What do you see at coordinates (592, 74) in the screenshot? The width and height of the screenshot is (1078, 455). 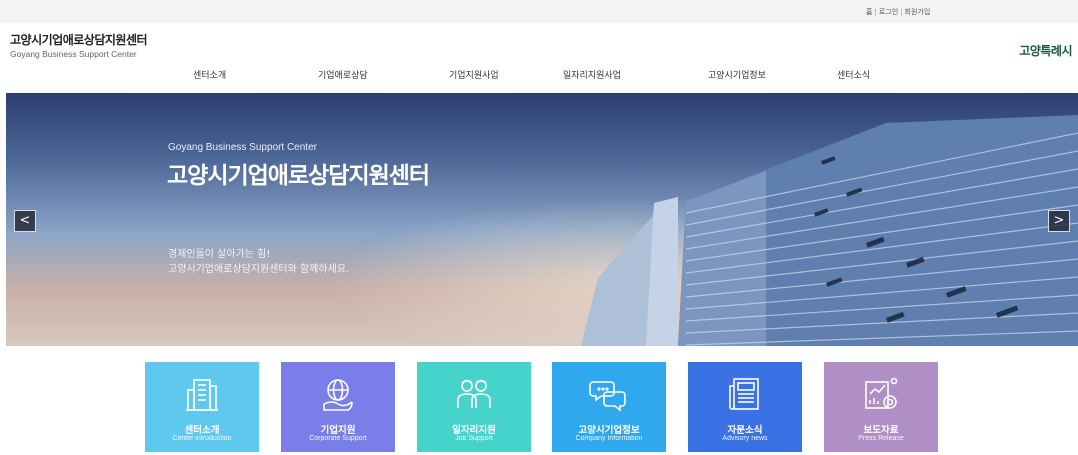 I see `nav-job-support: 일자리지원사업` at bounding box center [592, 74].